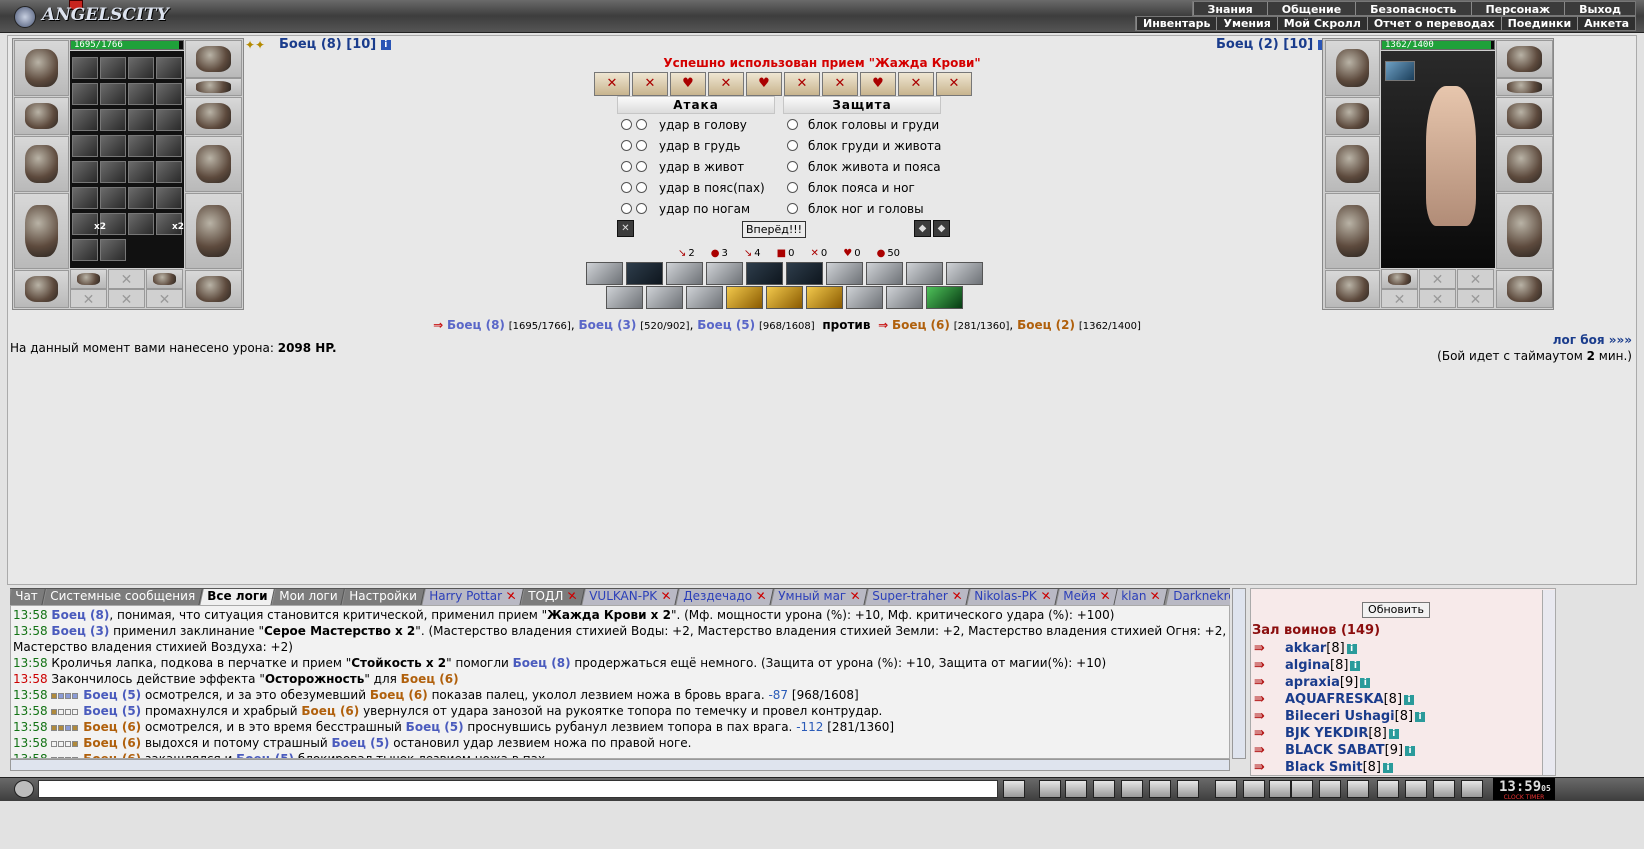 Image resolution: width=1644 pixels, height=849 pixels. I want to click on chat-tab: Мои логи, so click(309, 597).